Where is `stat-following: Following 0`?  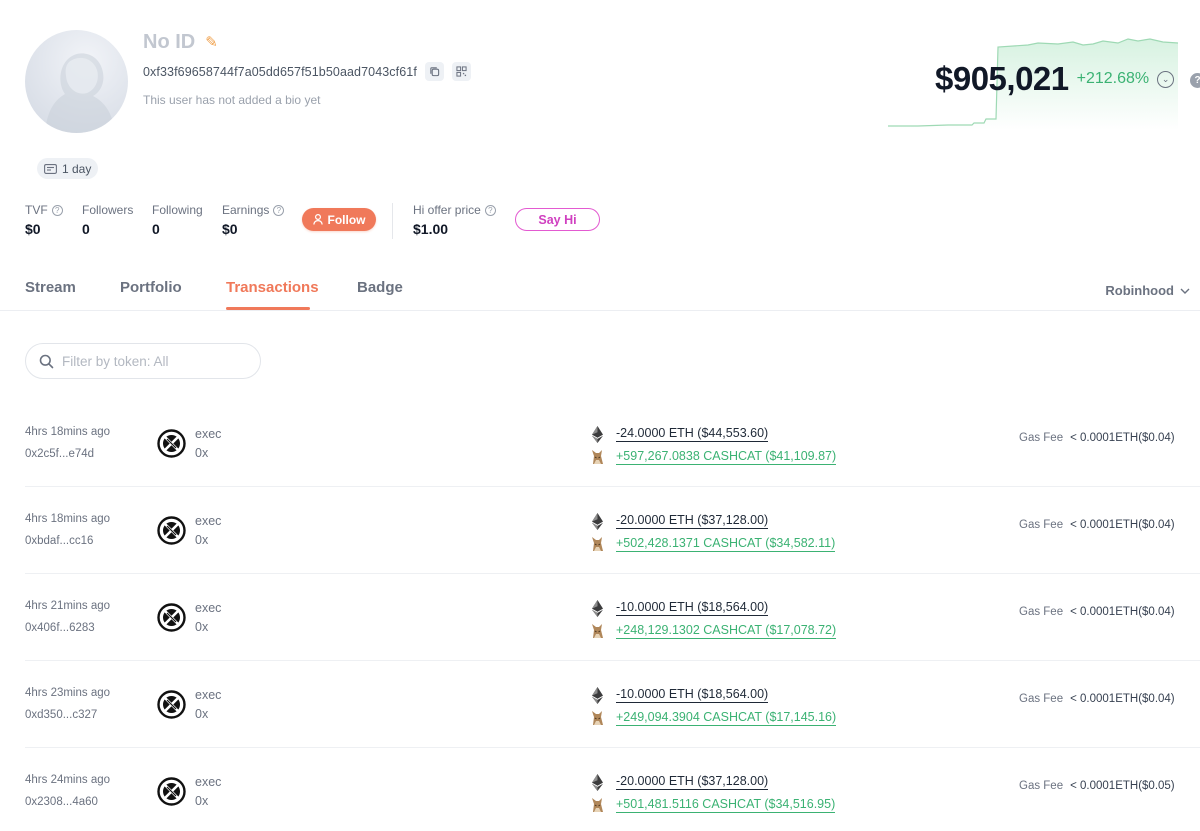 stat-following: Following 0 is located at coordinates (177, 220).